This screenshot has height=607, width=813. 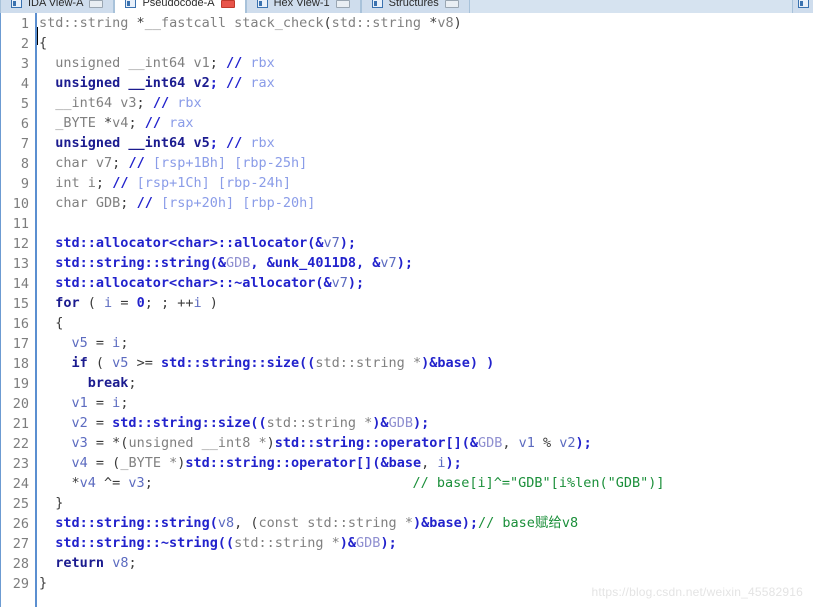 What do you see at coordinates (24, 64) in the screenshot?
I see `line-number: 3` at bounding box center [24, 64].